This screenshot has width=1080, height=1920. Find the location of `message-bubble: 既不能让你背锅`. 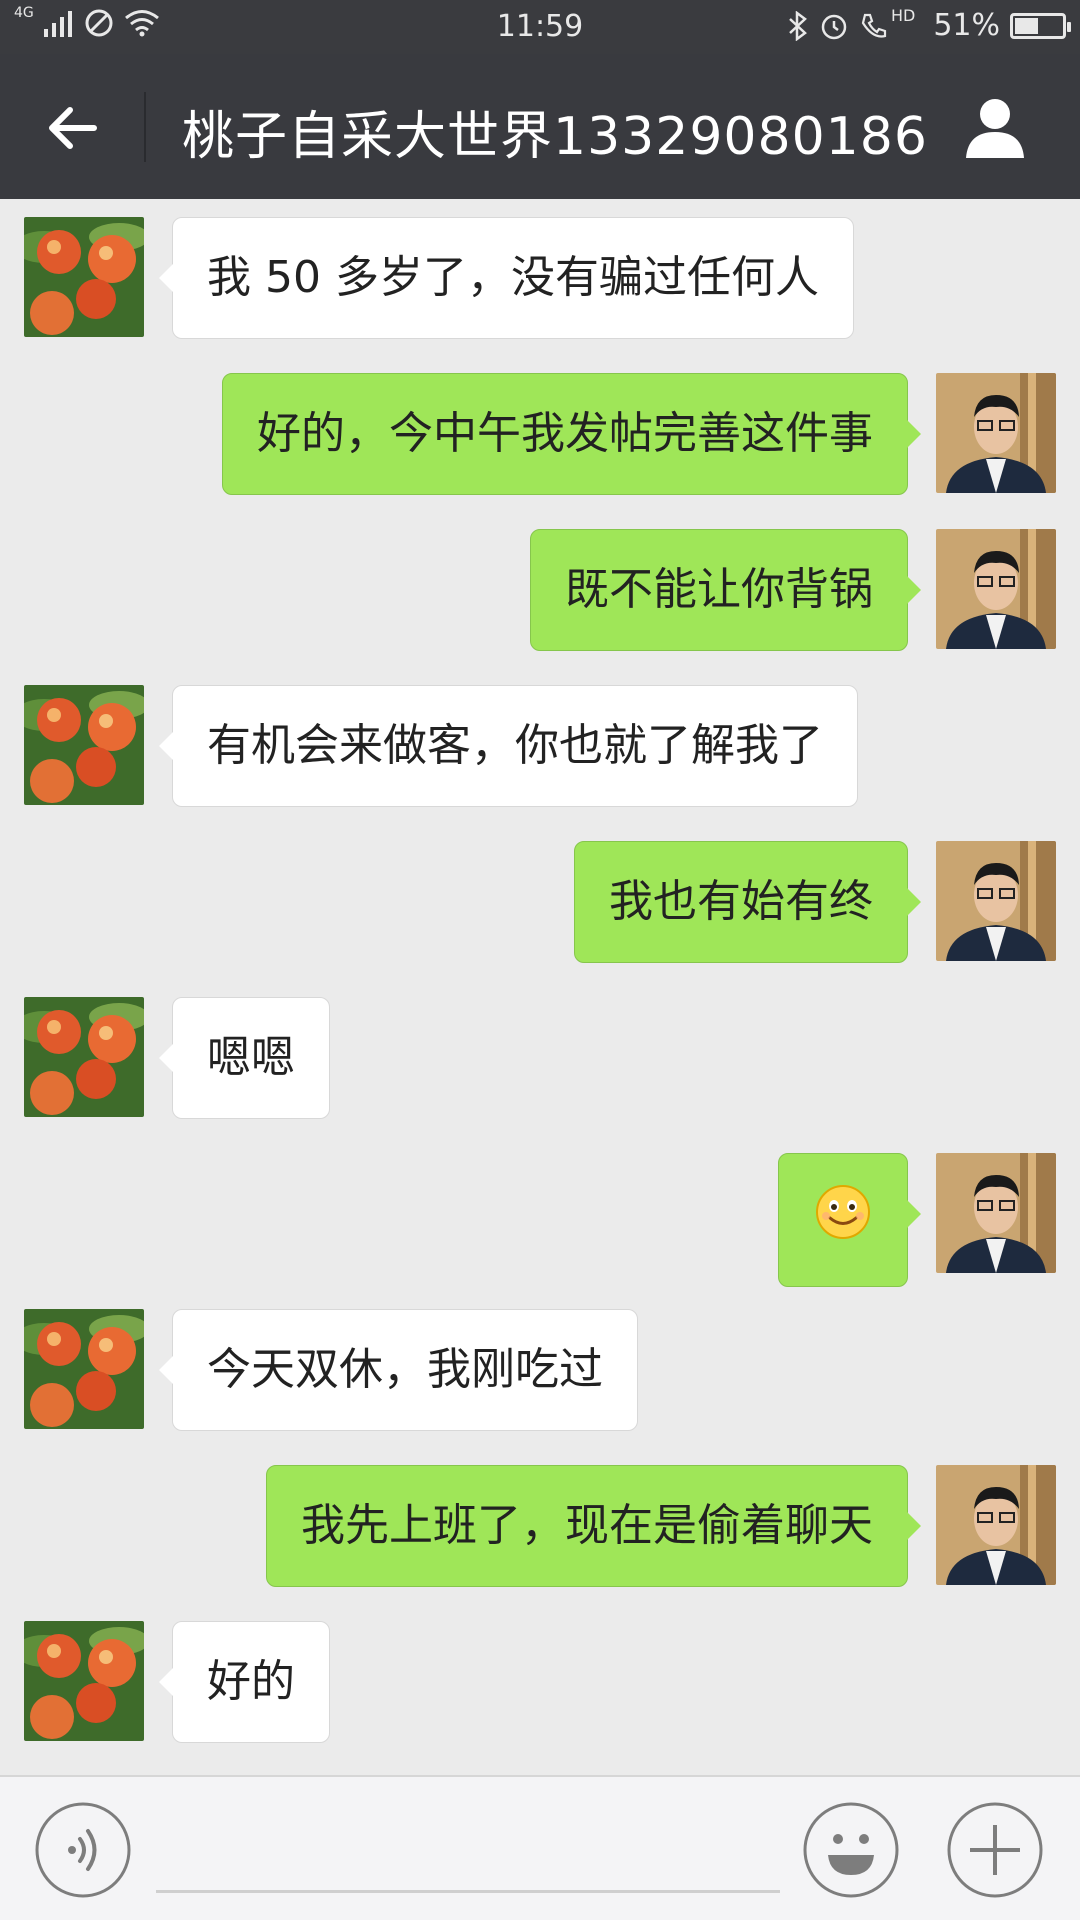

message-bubble: 既不能让你背锅 is located at coordinates (725, 590).